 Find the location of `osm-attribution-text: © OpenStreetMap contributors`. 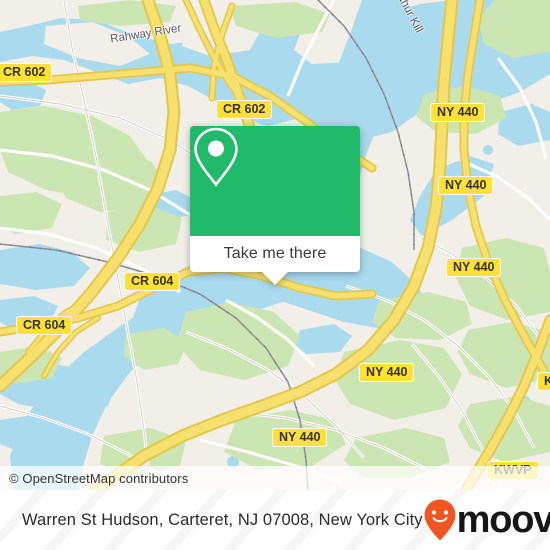

osm-attribution-text: © OpenStreetMap contributors is located at coordinates (98, 478).